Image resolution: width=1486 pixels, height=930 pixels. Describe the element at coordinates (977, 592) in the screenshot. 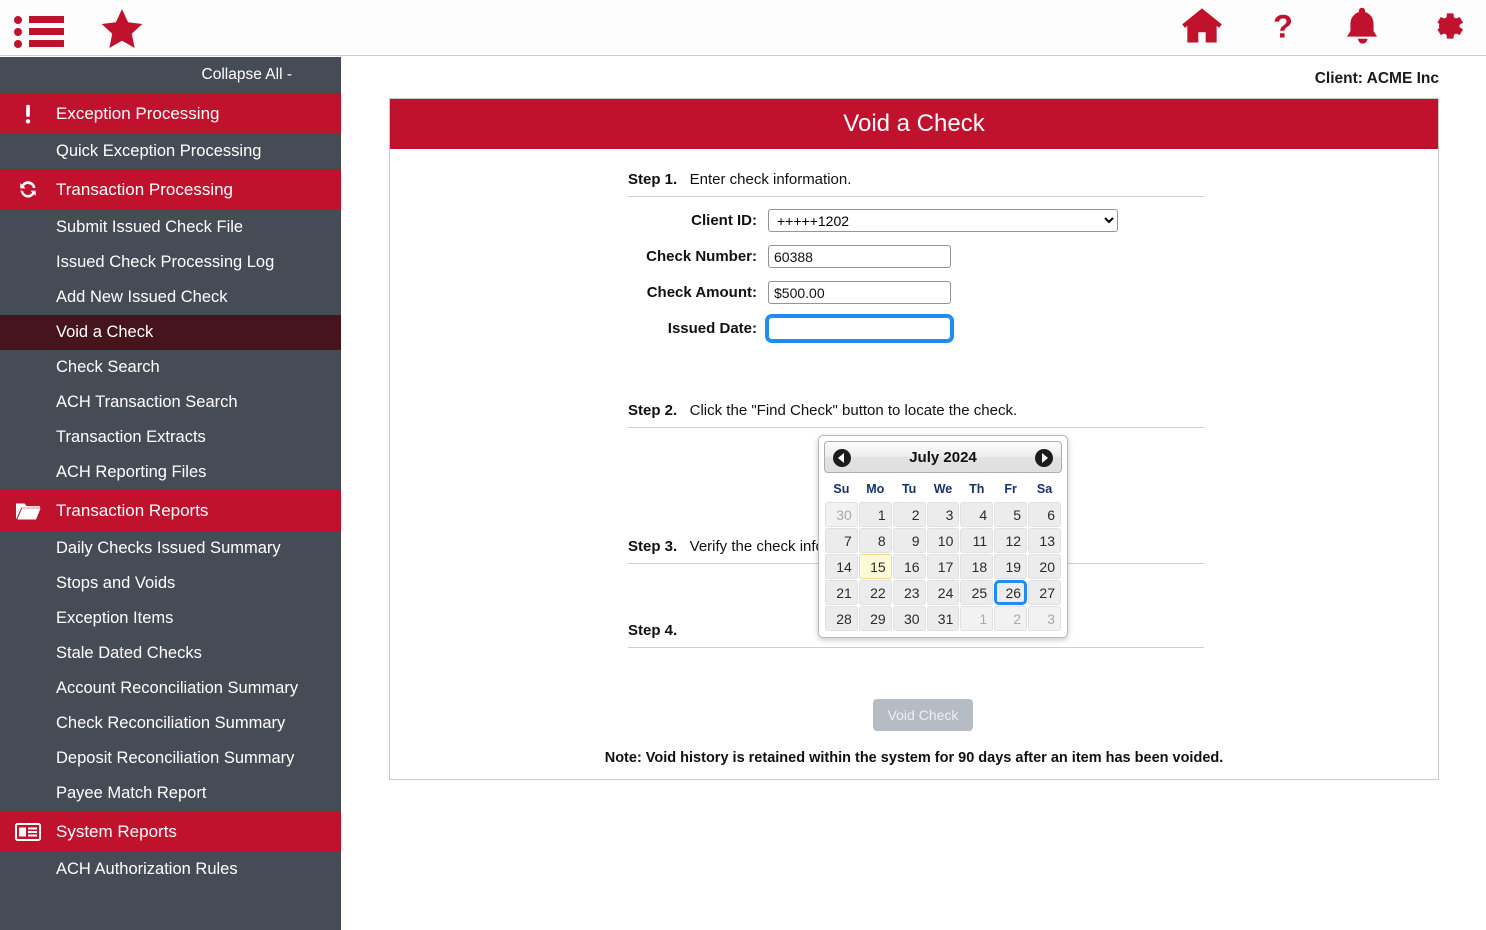

I see `datepicker-day: 25` at that location.